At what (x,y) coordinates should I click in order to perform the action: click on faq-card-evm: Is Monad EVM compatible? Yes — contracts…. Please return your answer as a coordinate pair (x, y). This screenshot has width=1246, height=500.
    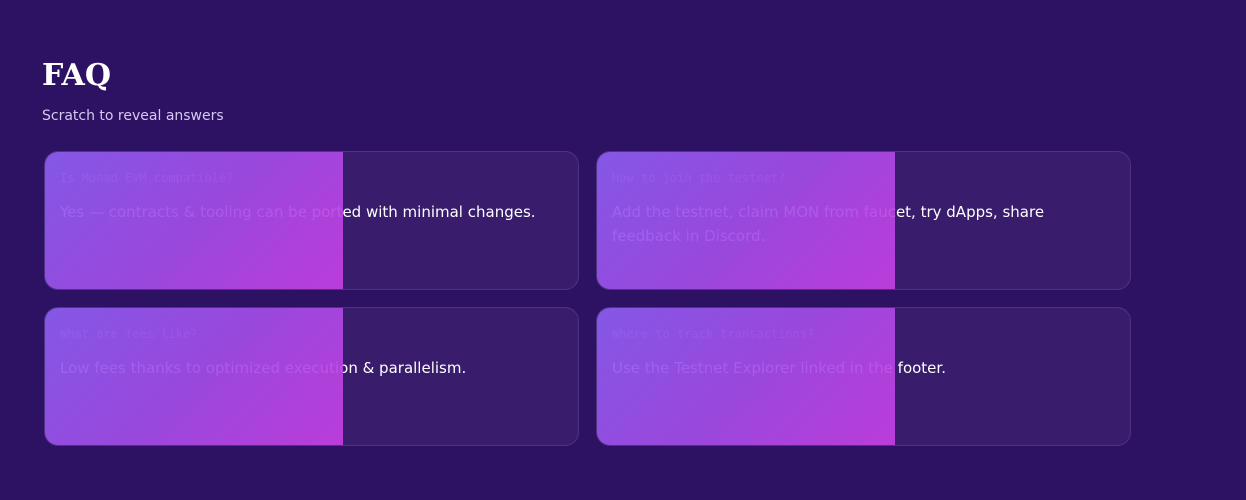
    Looking at the image, I should click on (311, 220).